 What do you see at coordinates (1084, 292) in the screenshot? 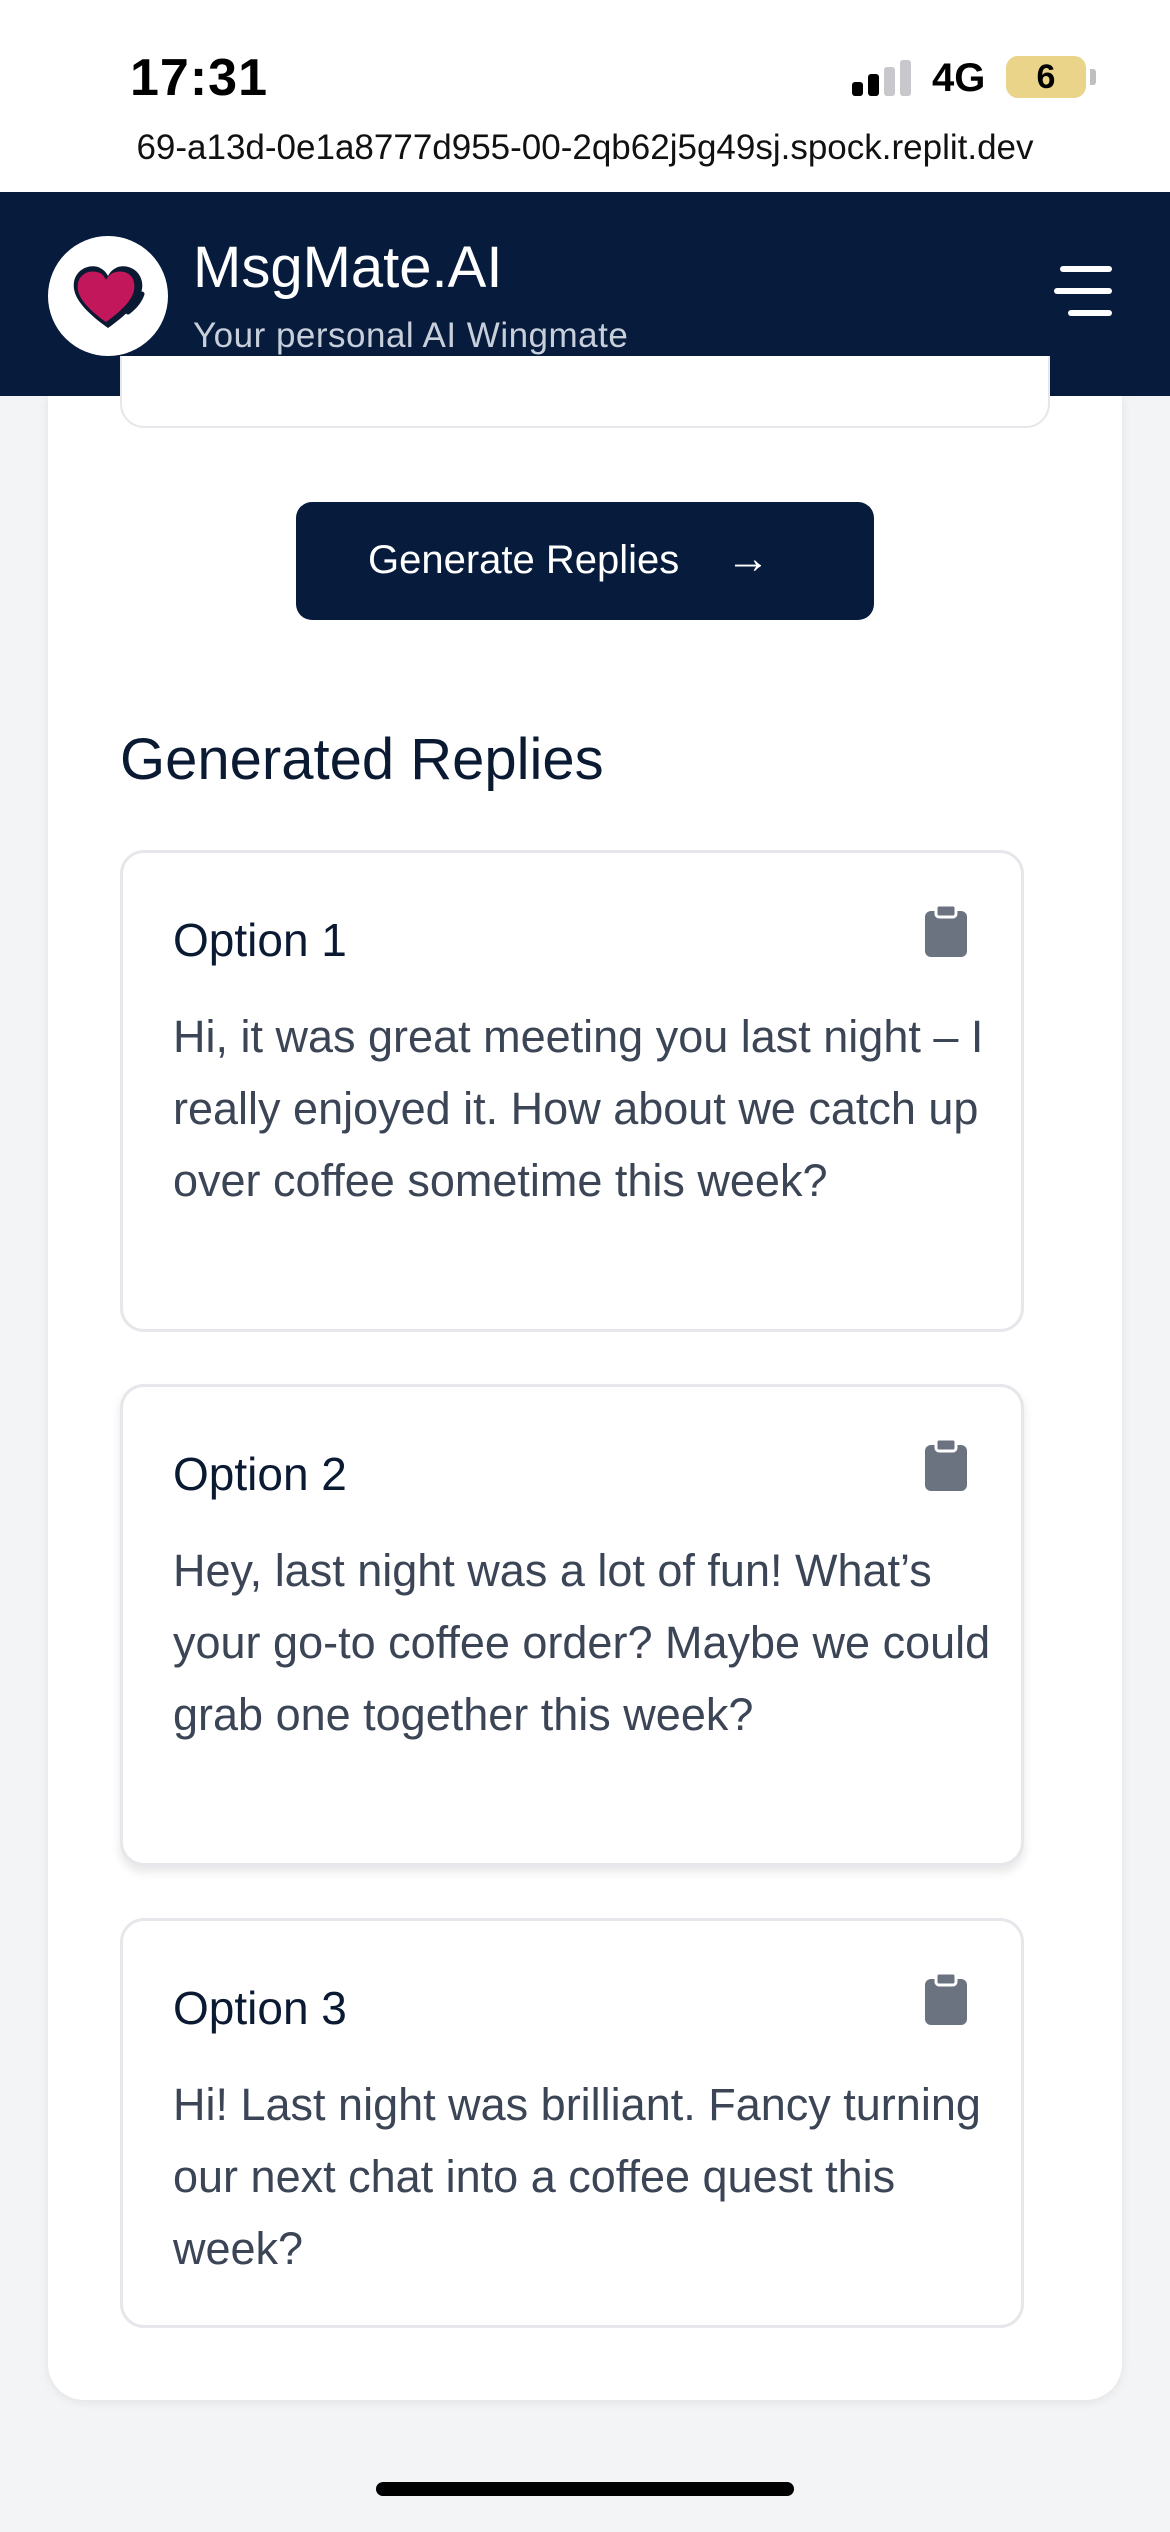
I see `hamburger-menu-icon` at bounding box center [1084, 292].